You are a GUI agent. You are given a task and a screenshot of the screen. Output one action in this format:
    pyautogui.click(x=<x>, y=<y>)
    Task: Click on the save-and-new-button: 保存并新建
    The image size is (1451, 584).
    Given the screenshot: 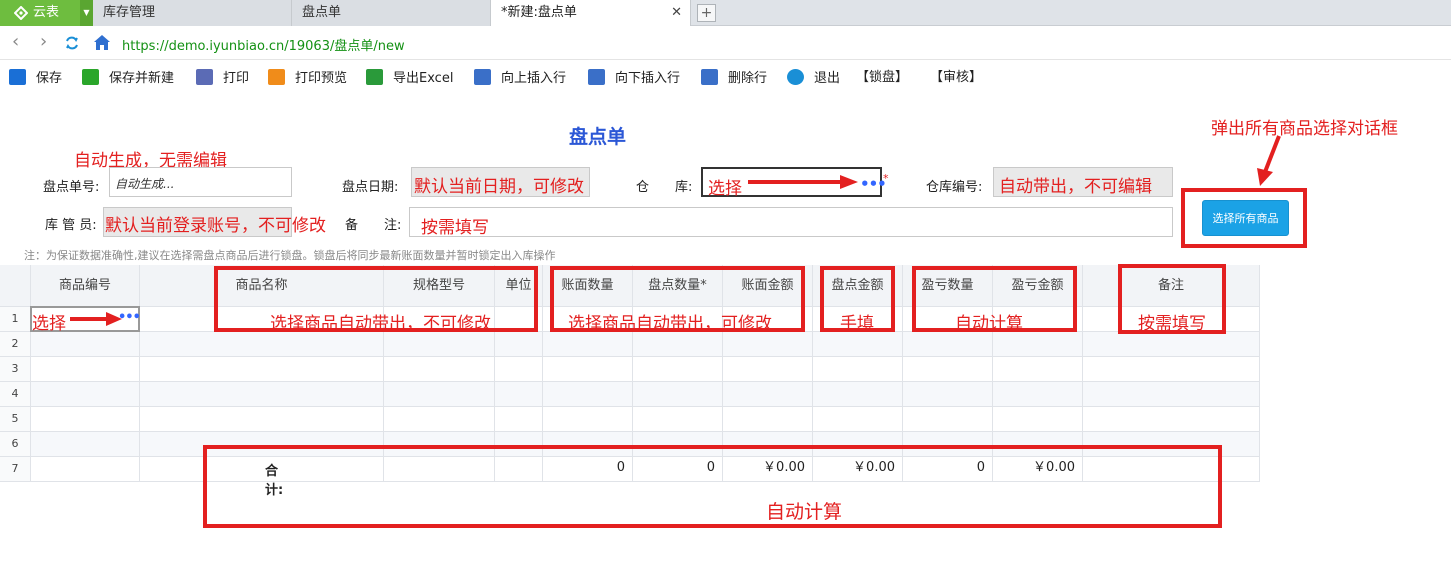 What is the action you would take?
    pyautogui.click(x=128, y=78)
    